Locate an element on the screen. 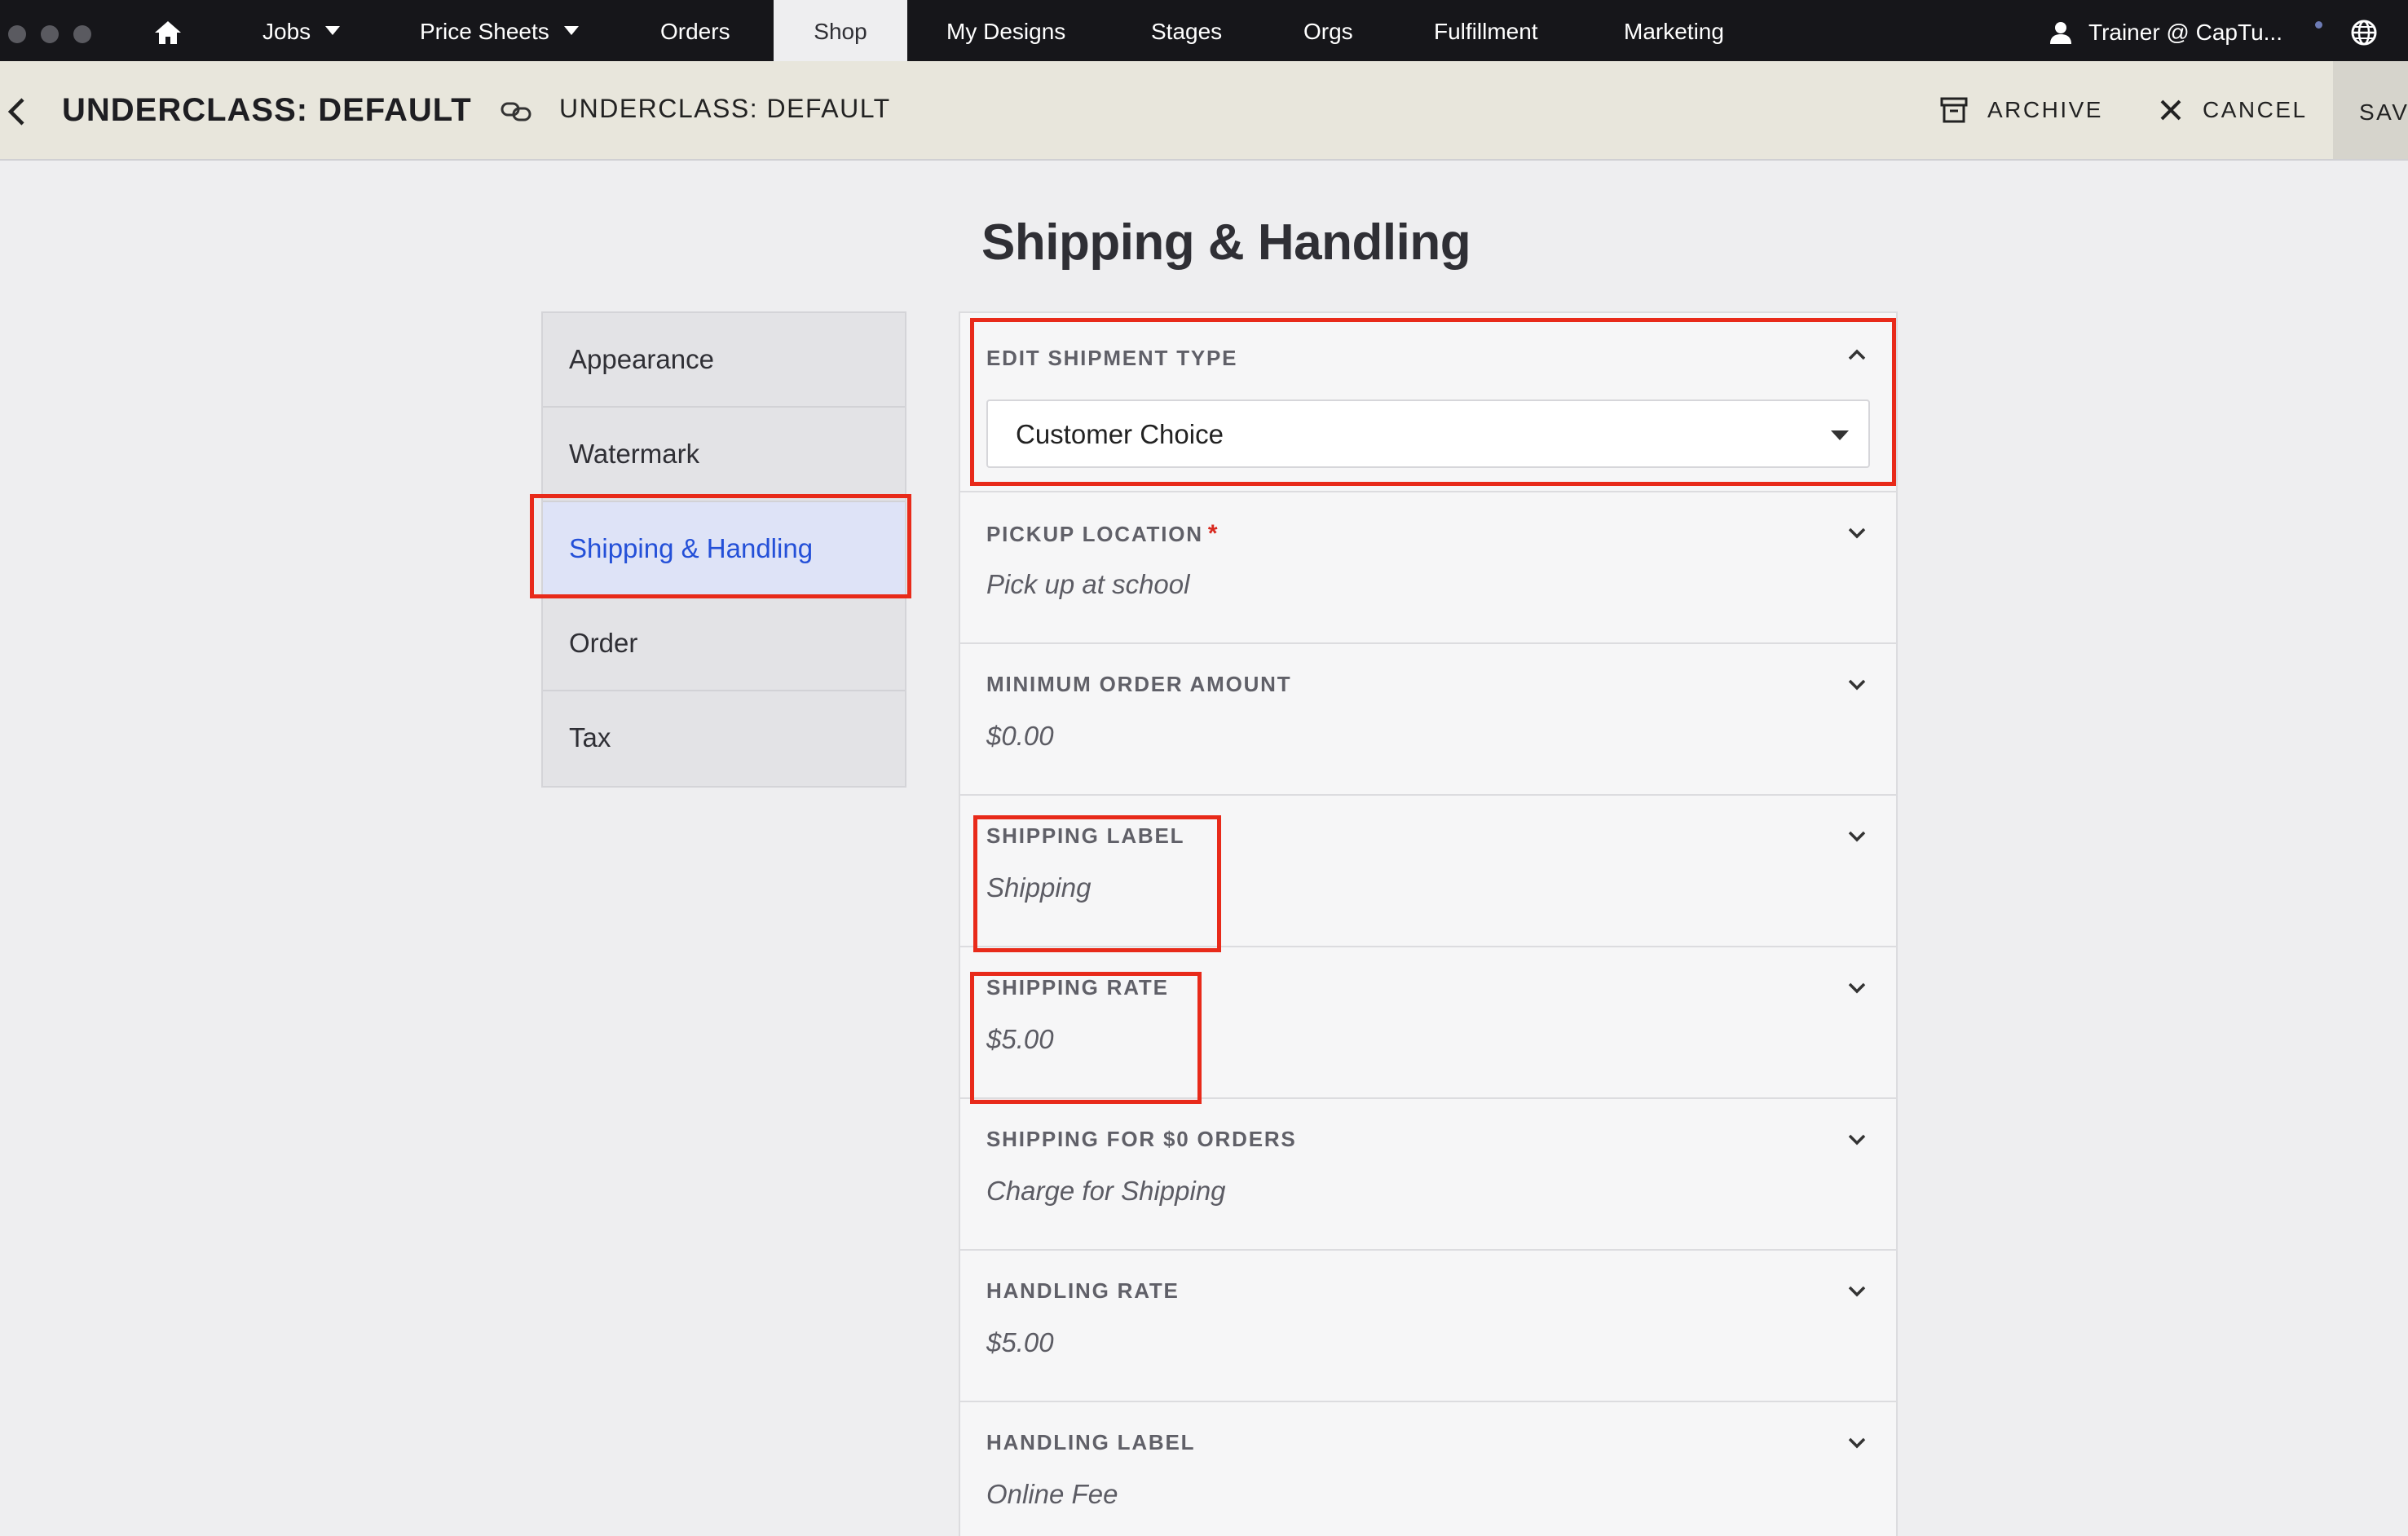  sidebar-item-shipping-handling: Shipping & Handling is located at coordinates (724, 549).